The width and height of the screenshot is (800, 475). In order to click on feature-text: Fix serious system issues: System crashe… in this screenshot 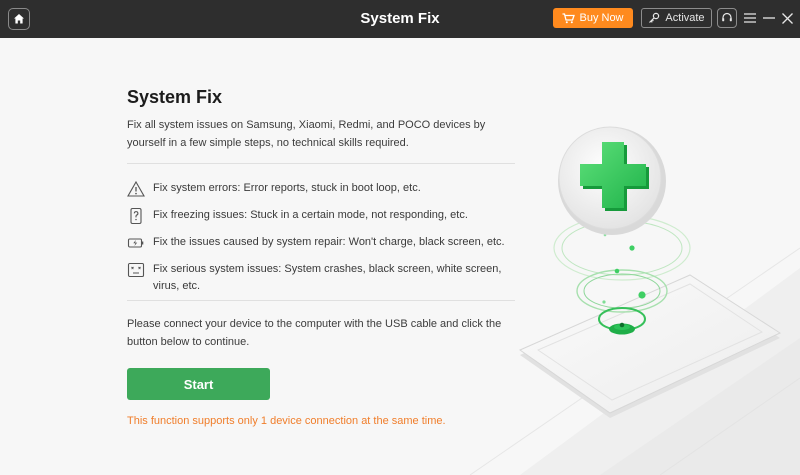, I will do `click(327, 277)`.